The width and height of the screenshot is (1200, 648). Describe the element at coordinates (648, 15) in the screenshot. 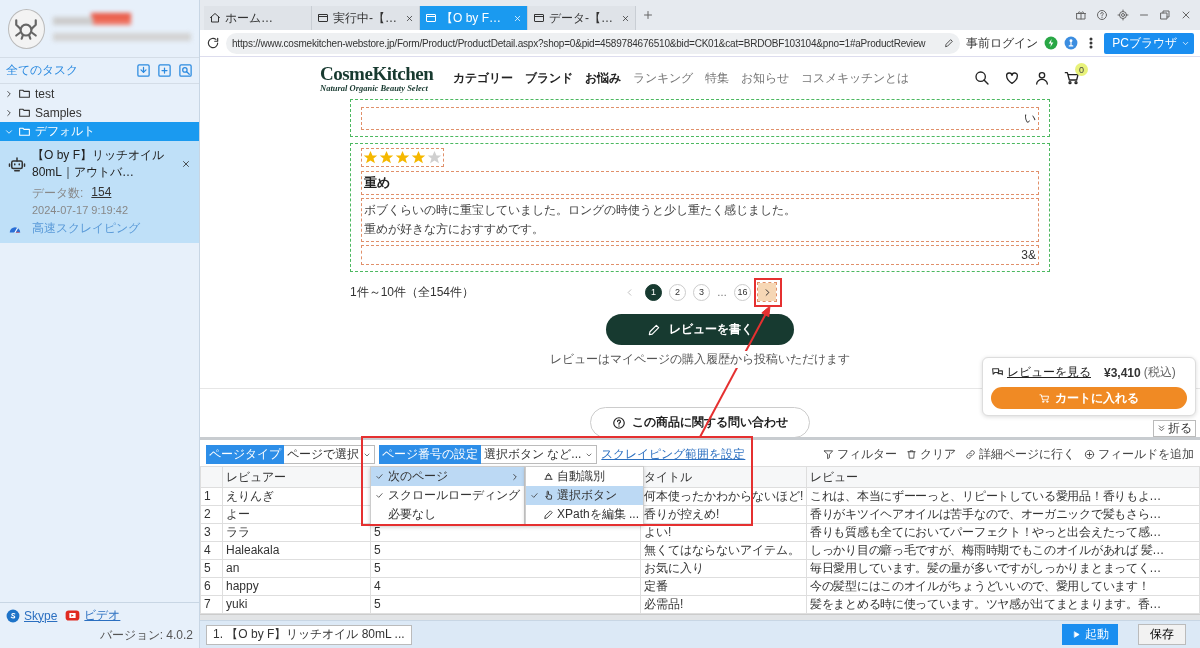

I see `new-tab-icon` at that location.